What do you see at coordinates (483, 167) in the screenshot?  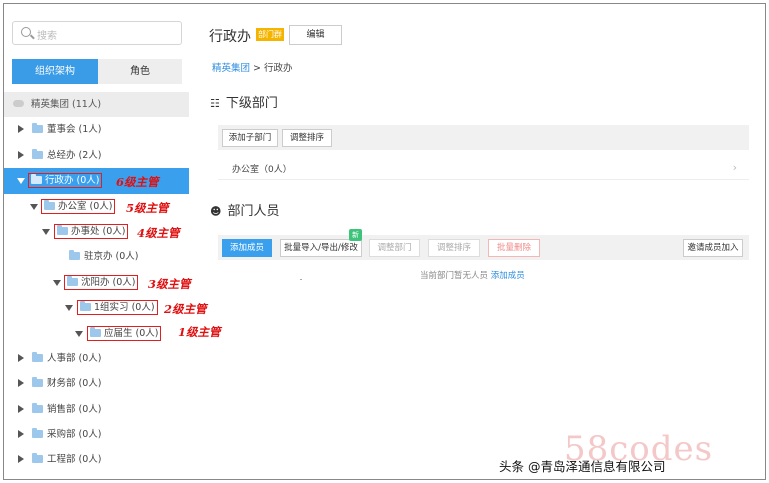 I see `subdept-row: 办公室（0人） ›` at bounding box center [483, 167].